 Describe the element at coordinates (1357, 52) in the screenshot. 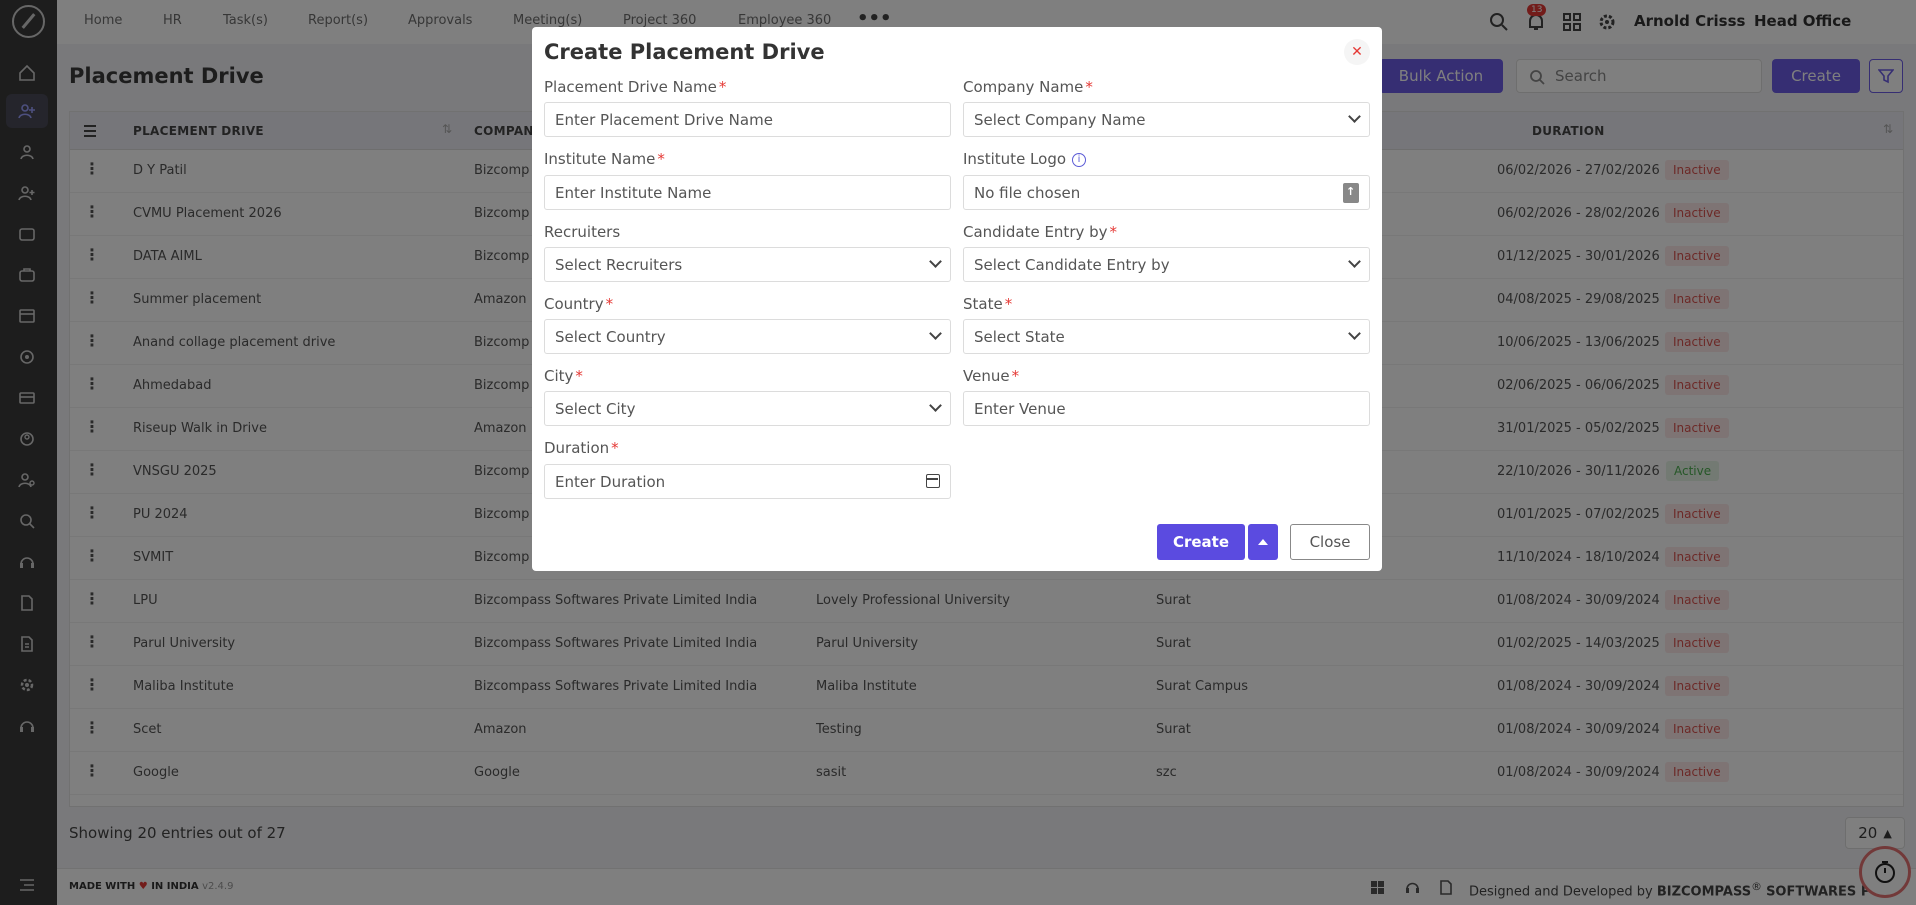

I see `close-icon: ✕` at that location.